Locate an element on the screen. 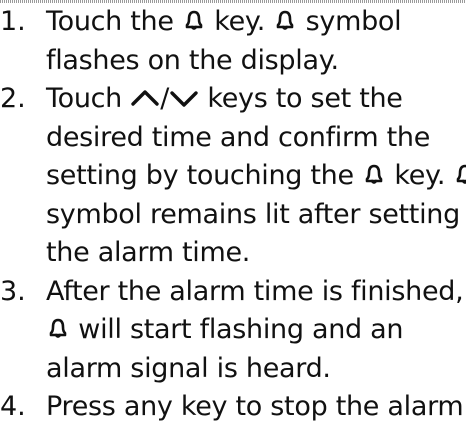 The width and height of the screenshot is (466, 427). text-segment: / is located at coordinates (165, 98).